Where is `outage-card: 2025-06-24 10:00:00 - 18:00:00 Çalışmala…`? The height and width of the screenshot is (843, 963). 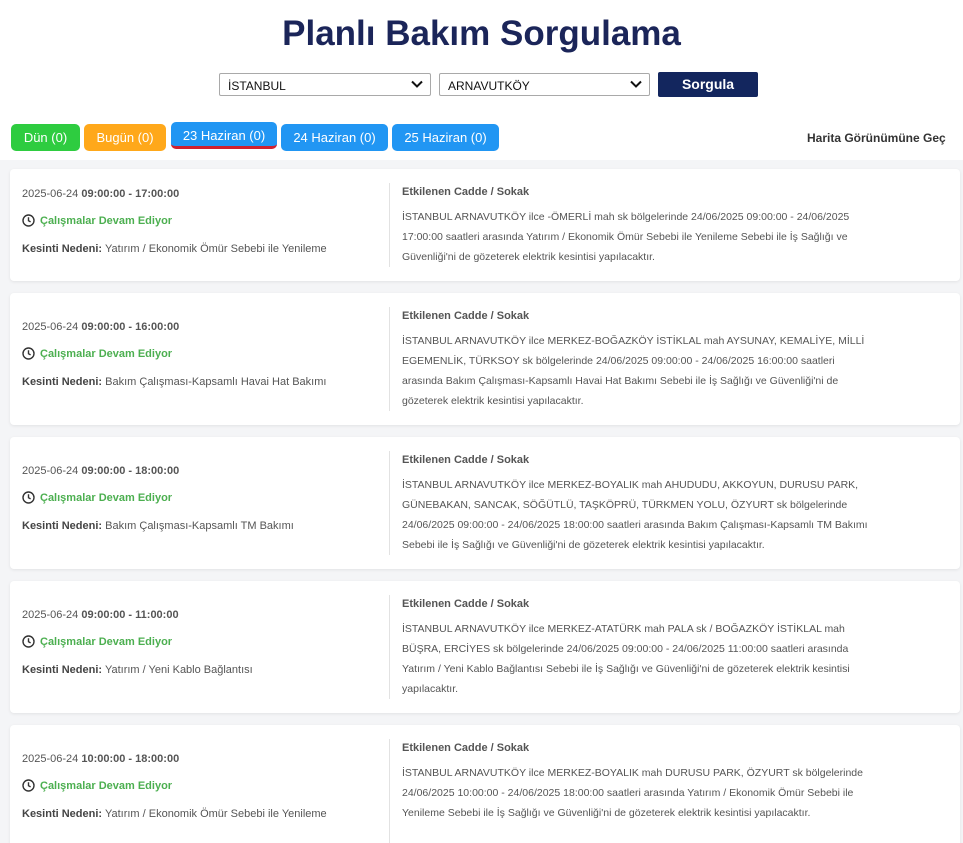
outage-card: 2025-06-24 10:00:00 - 18:00:00 Çalışmala… is located at coordinates (485, 784).